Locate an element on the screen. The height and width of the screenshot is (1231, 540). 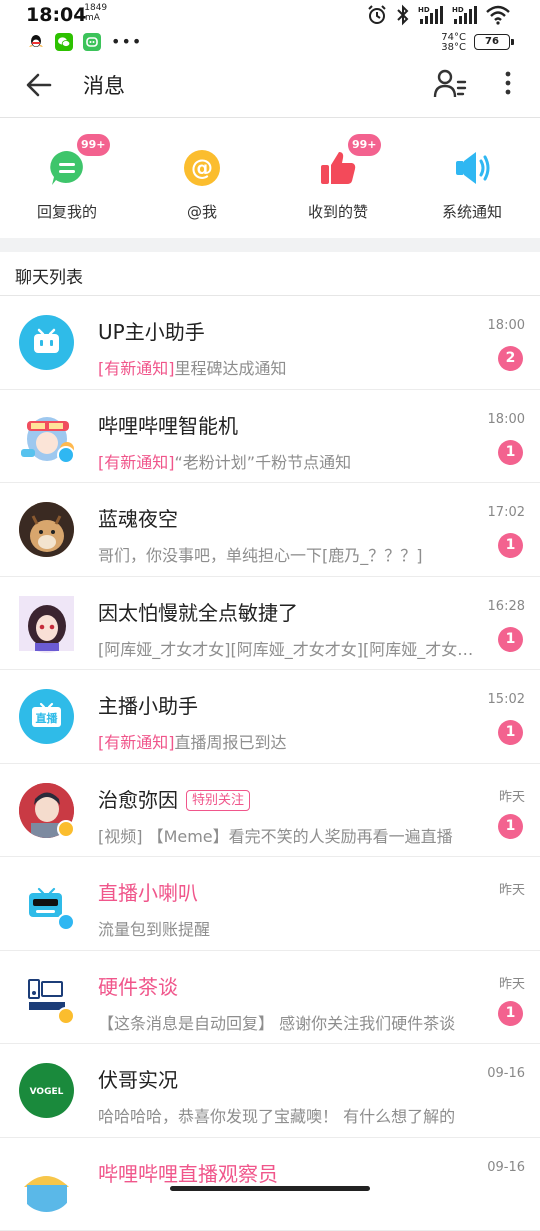
vogel-label: VOGEL is located at coordinates (47, 1092).